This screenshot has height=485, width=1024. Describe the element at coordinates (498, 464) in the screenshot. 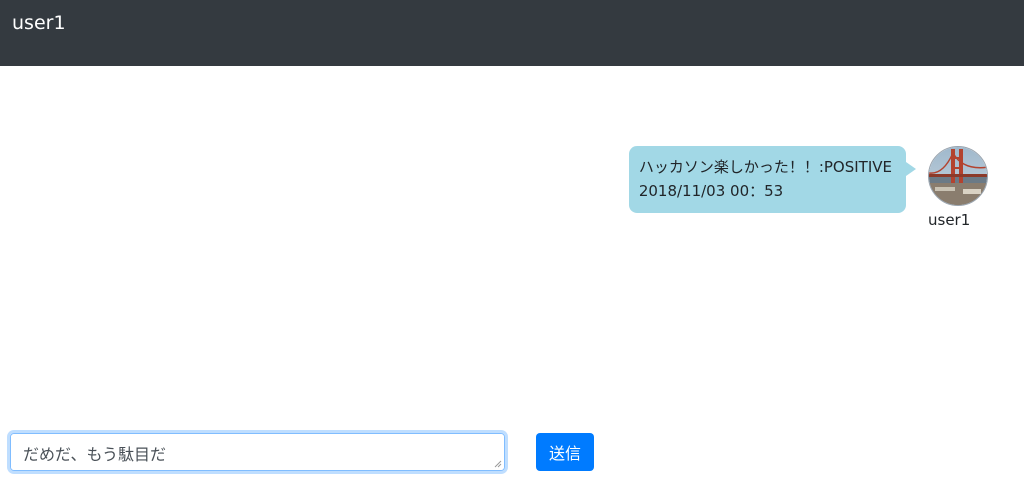

I see `resize-grip-icon` at that location.